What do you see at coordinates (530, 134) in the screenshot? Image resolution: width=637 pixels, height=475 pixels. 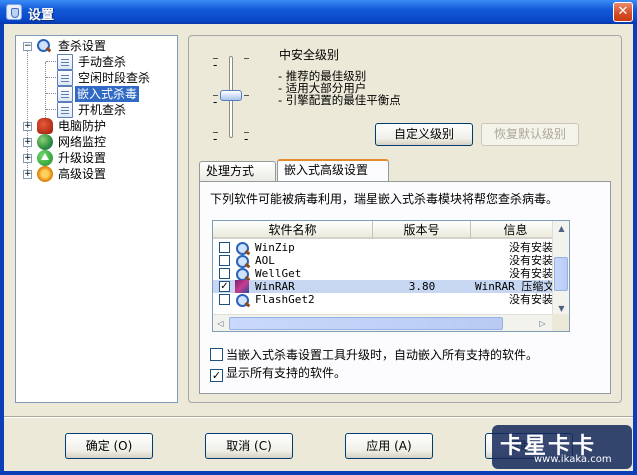 I see `restore-default-button: 恢复默认级别` at bounding box center [530, 134].